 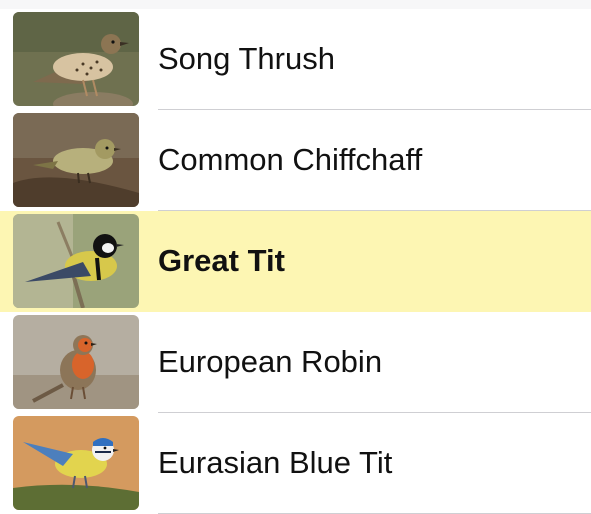 What do you see at coordinates (76, 463) in the screenshot?
I see `eurasian-blue-tit-photo` at bounding box center [76, 463].